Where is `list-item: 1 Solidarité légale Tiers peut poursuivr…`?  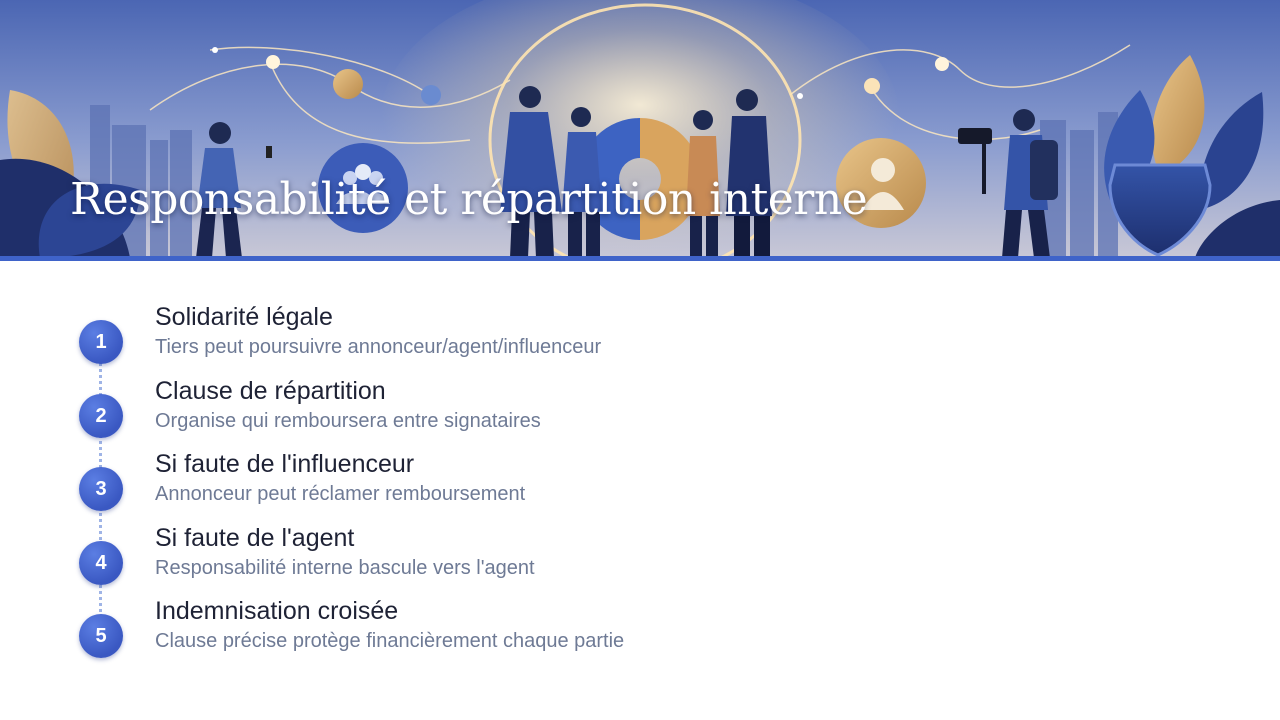 list-item: 1 Solidarité légale Tiers peut poursuivr… is located at coordinates (640, 335).